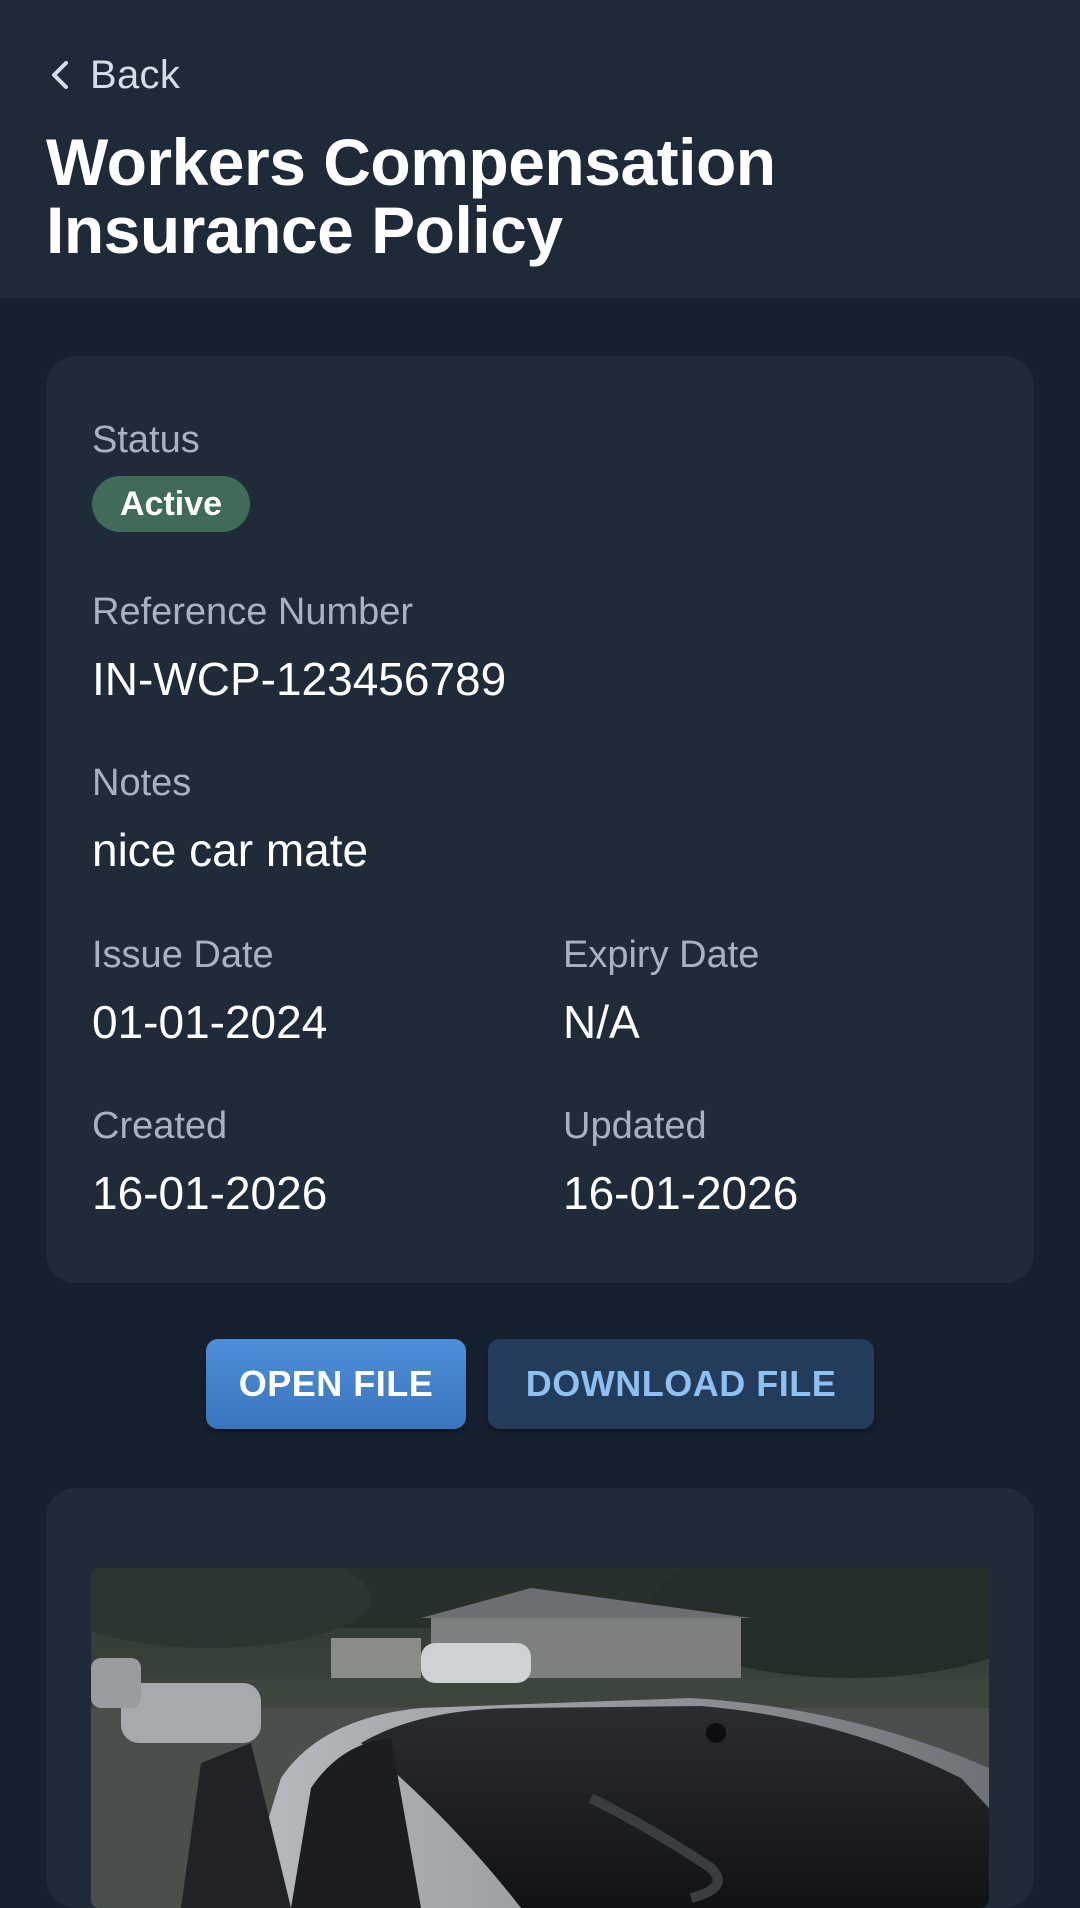  I want to click on created-value: 16-01-2026, so click(210, 1193).